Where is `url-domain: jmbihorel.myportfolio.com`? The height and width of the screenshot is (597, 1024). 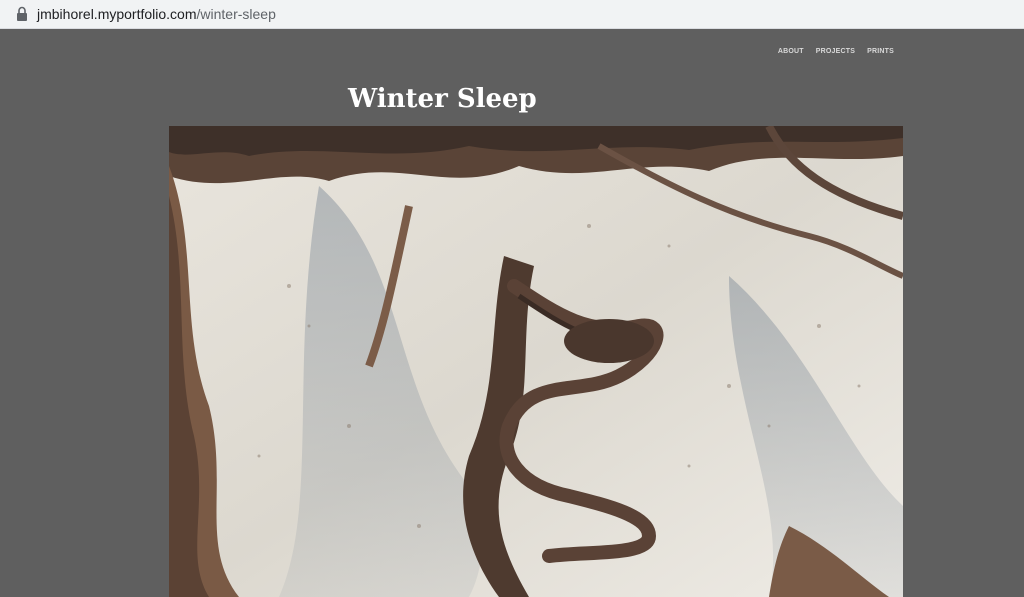 url-domain: jmbihorel.myportfolio.com is located at coordinates (117, 14).